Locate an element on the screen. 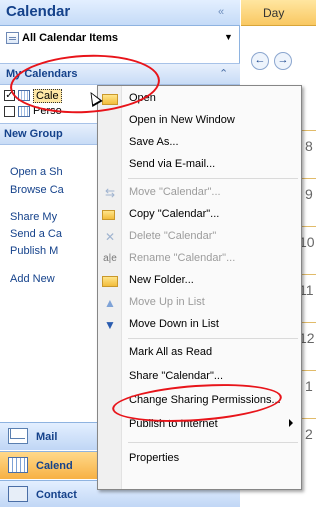  collapse-pane-icon: « is located at coordinates (221, 12).